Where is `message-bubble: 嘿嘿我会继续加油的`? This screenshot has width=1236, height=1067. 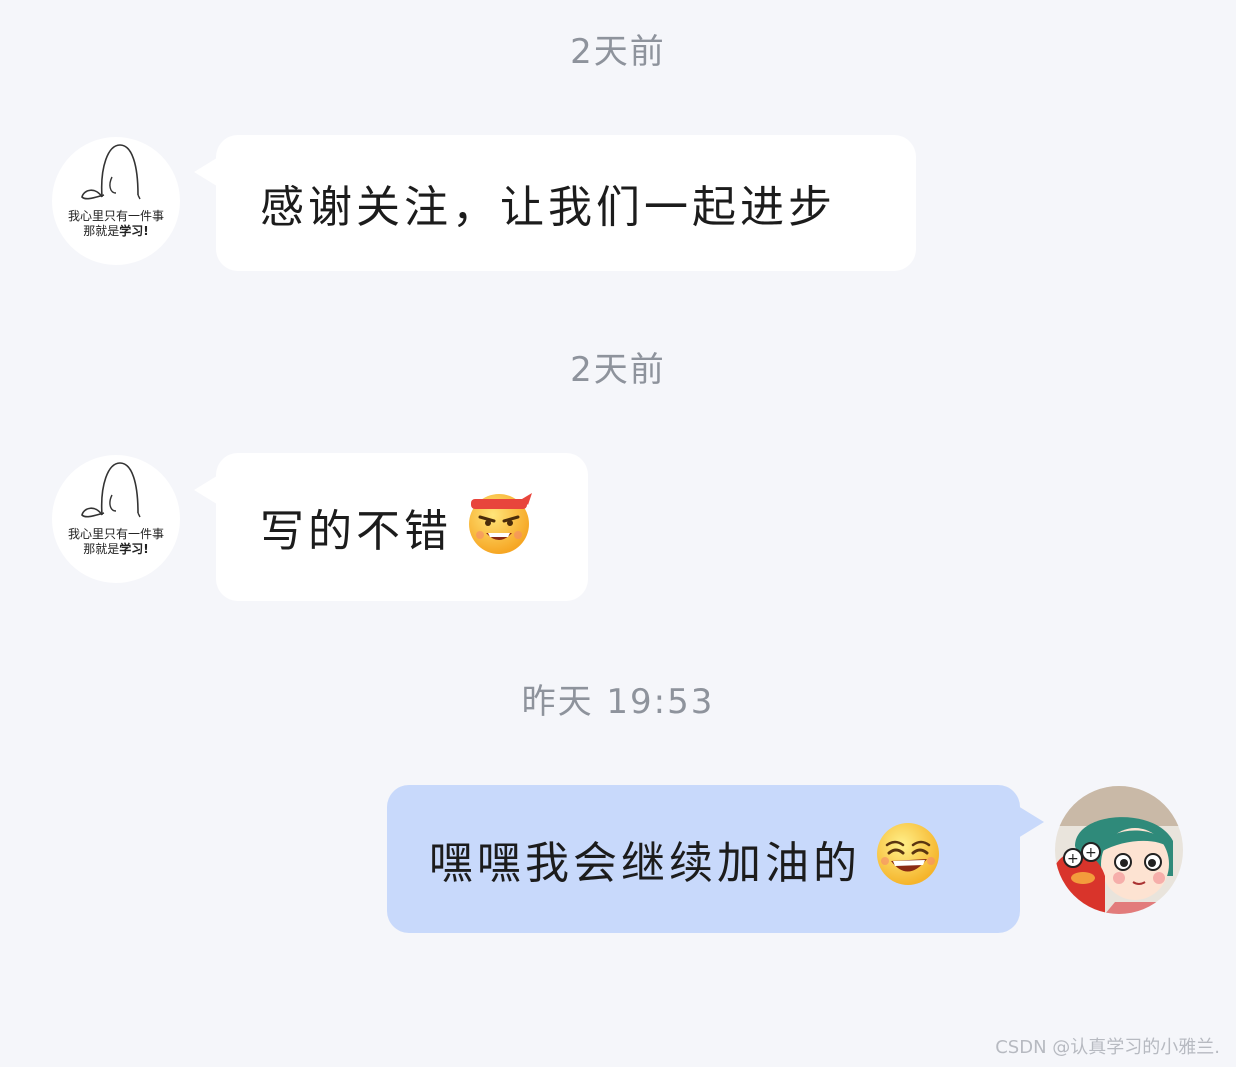 message-bubble: 嘿嘿我会继续加油的 is located at coordinates (703, 859).